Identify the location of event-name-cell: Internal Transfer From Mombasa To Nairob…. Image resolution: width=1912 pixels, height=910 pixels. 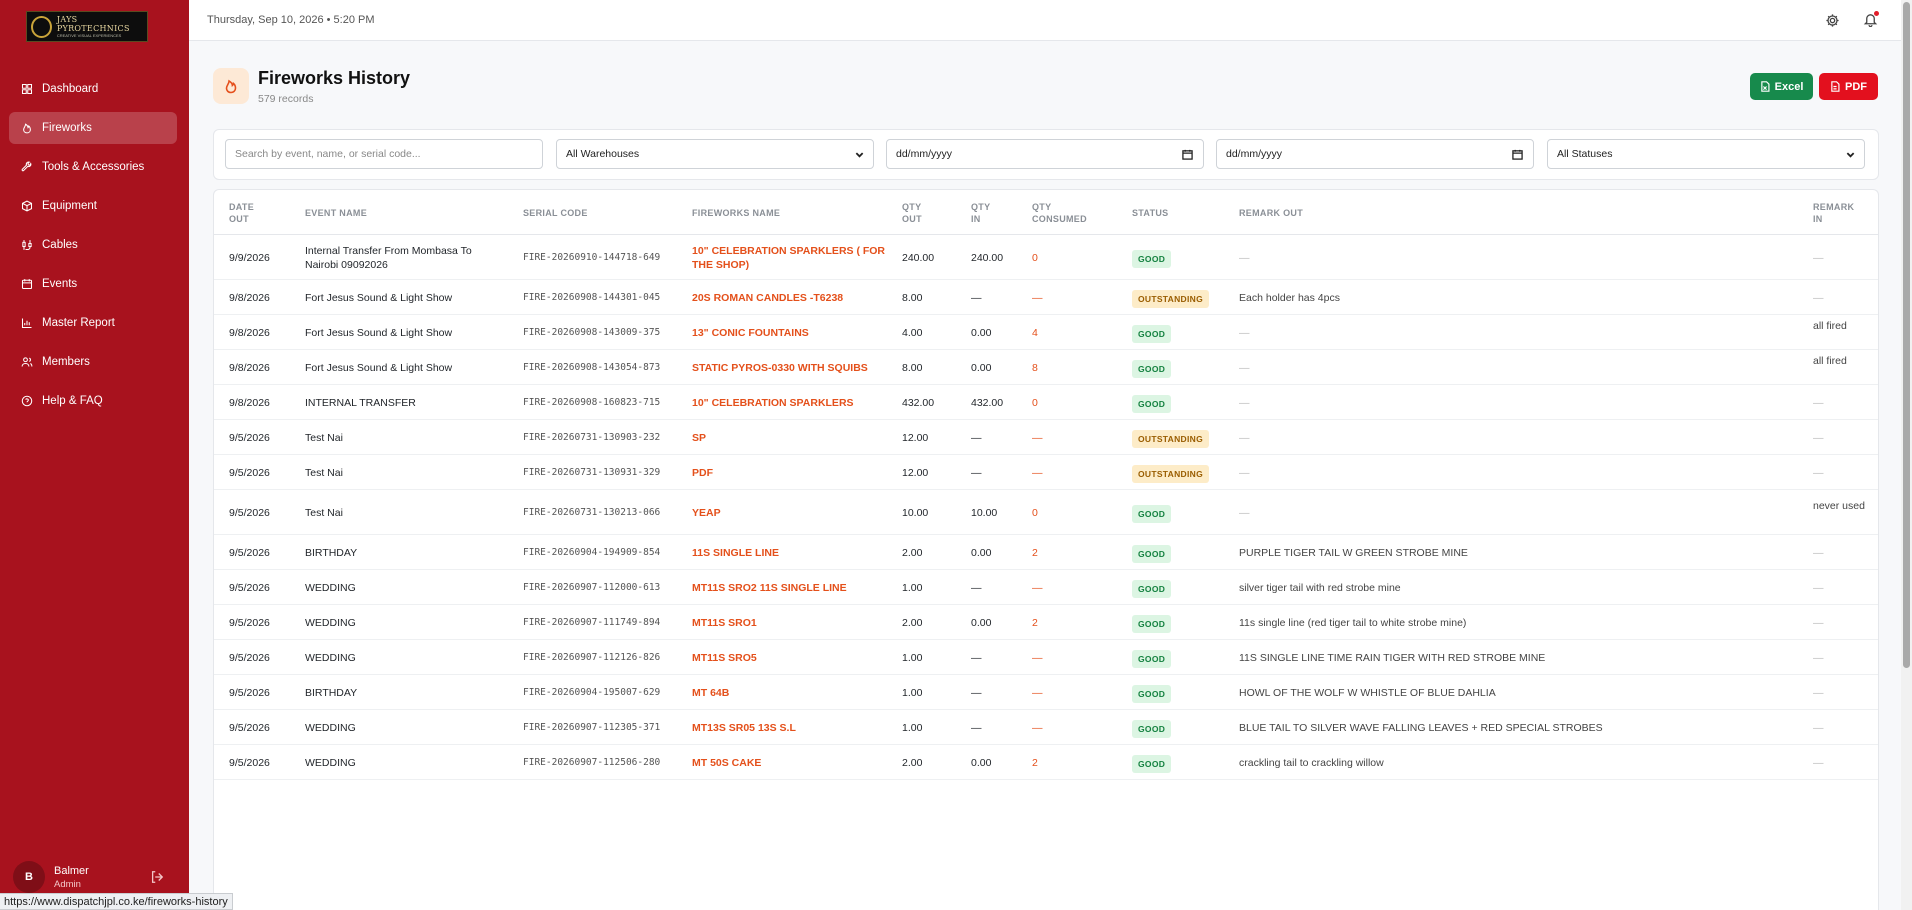
(388, 257).